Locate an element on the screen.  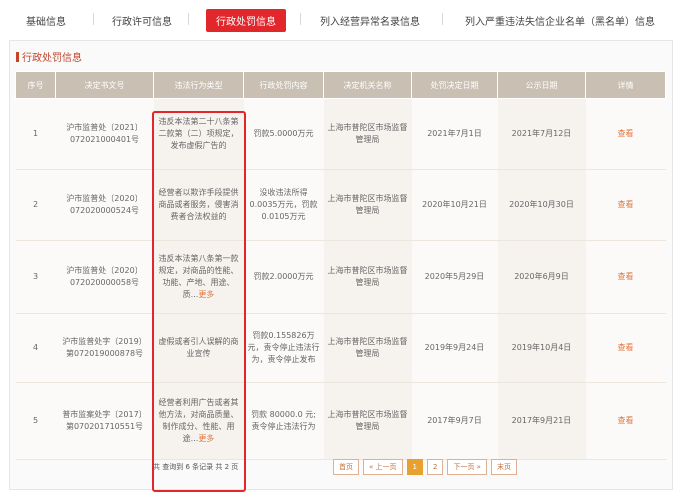
tab-penalty-info: 行政处罚信息 is located at coordinates (246, 20).